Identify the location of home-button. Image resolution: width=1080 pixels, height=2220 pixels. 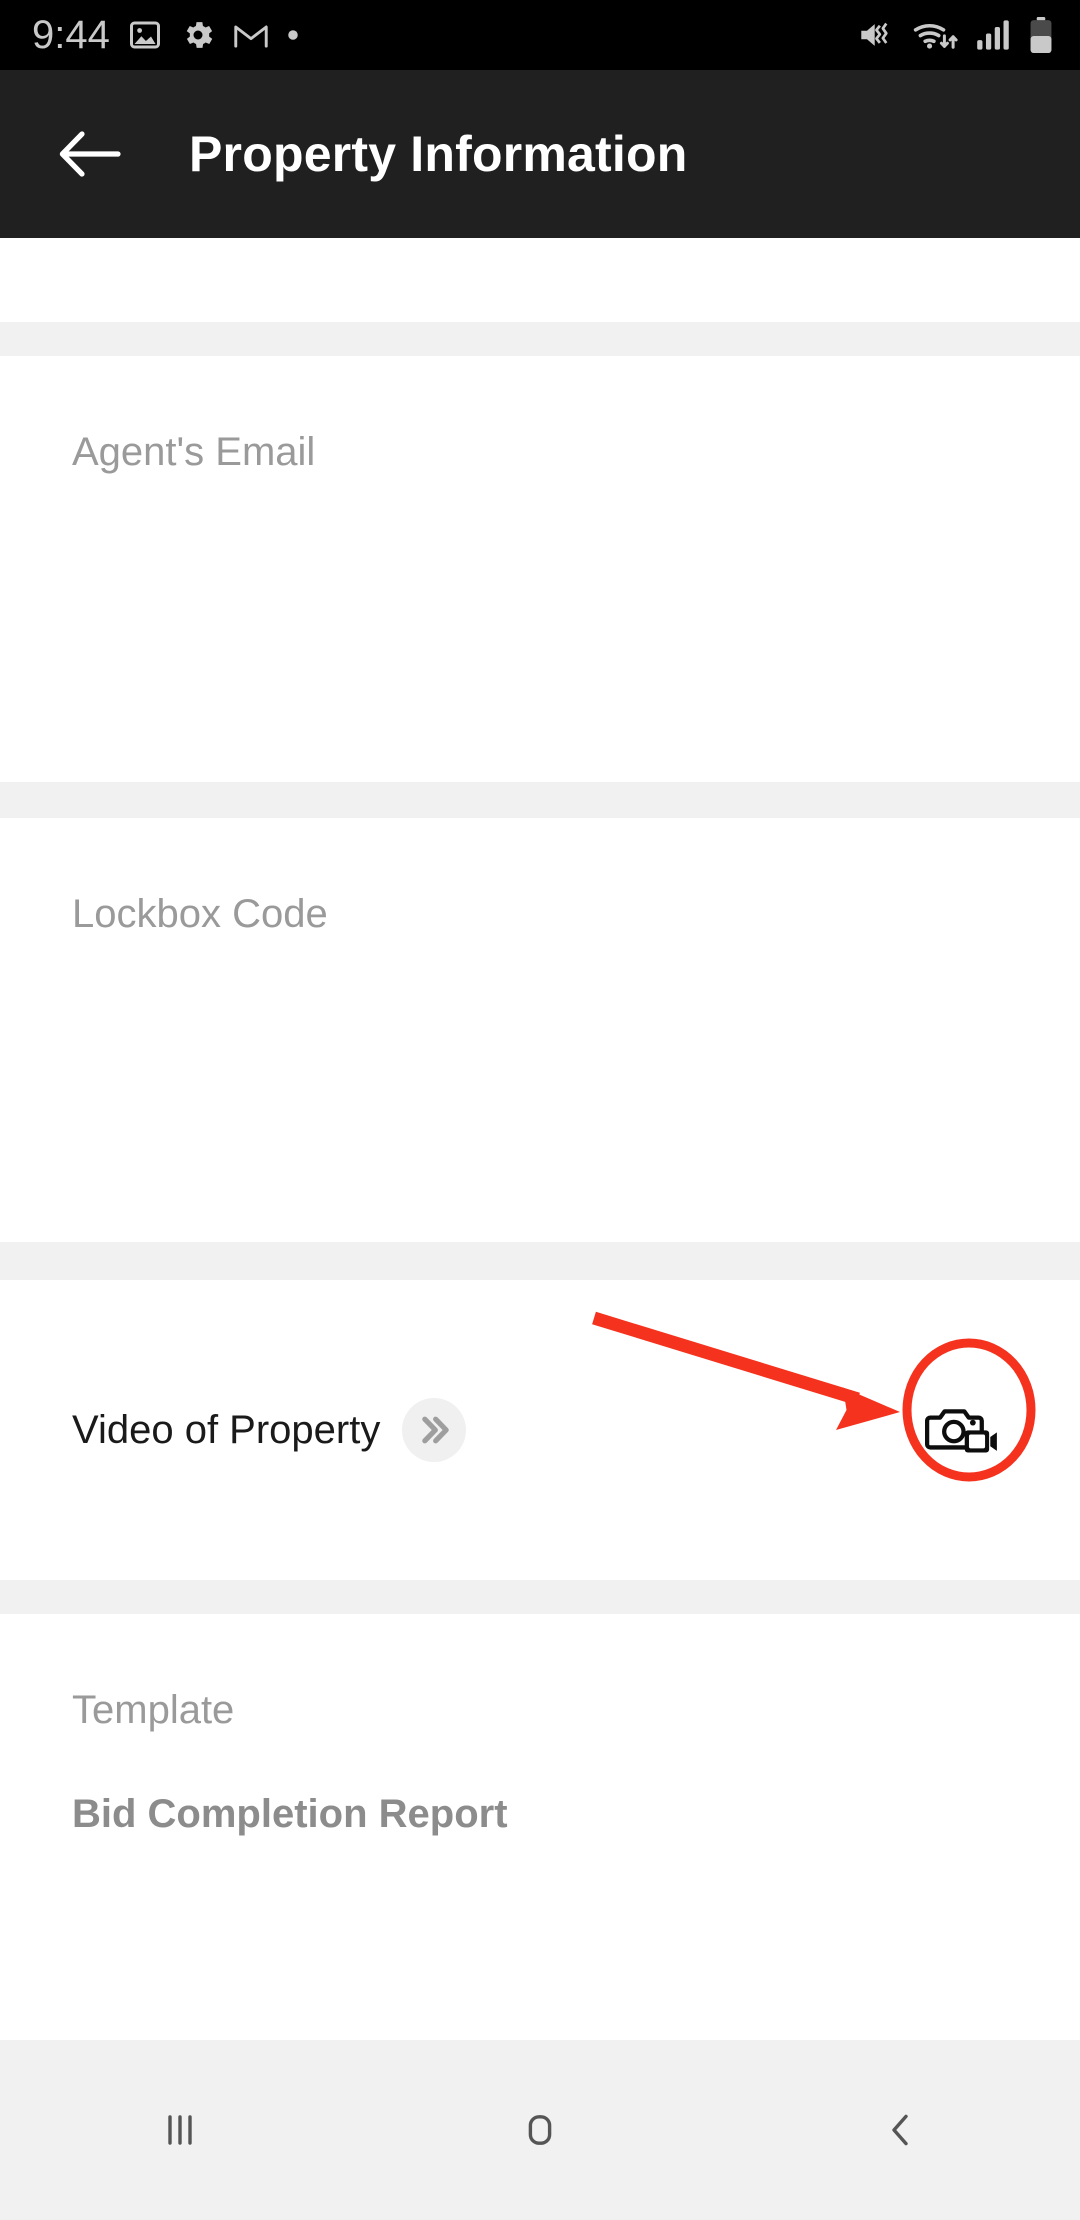
(540, 2130).